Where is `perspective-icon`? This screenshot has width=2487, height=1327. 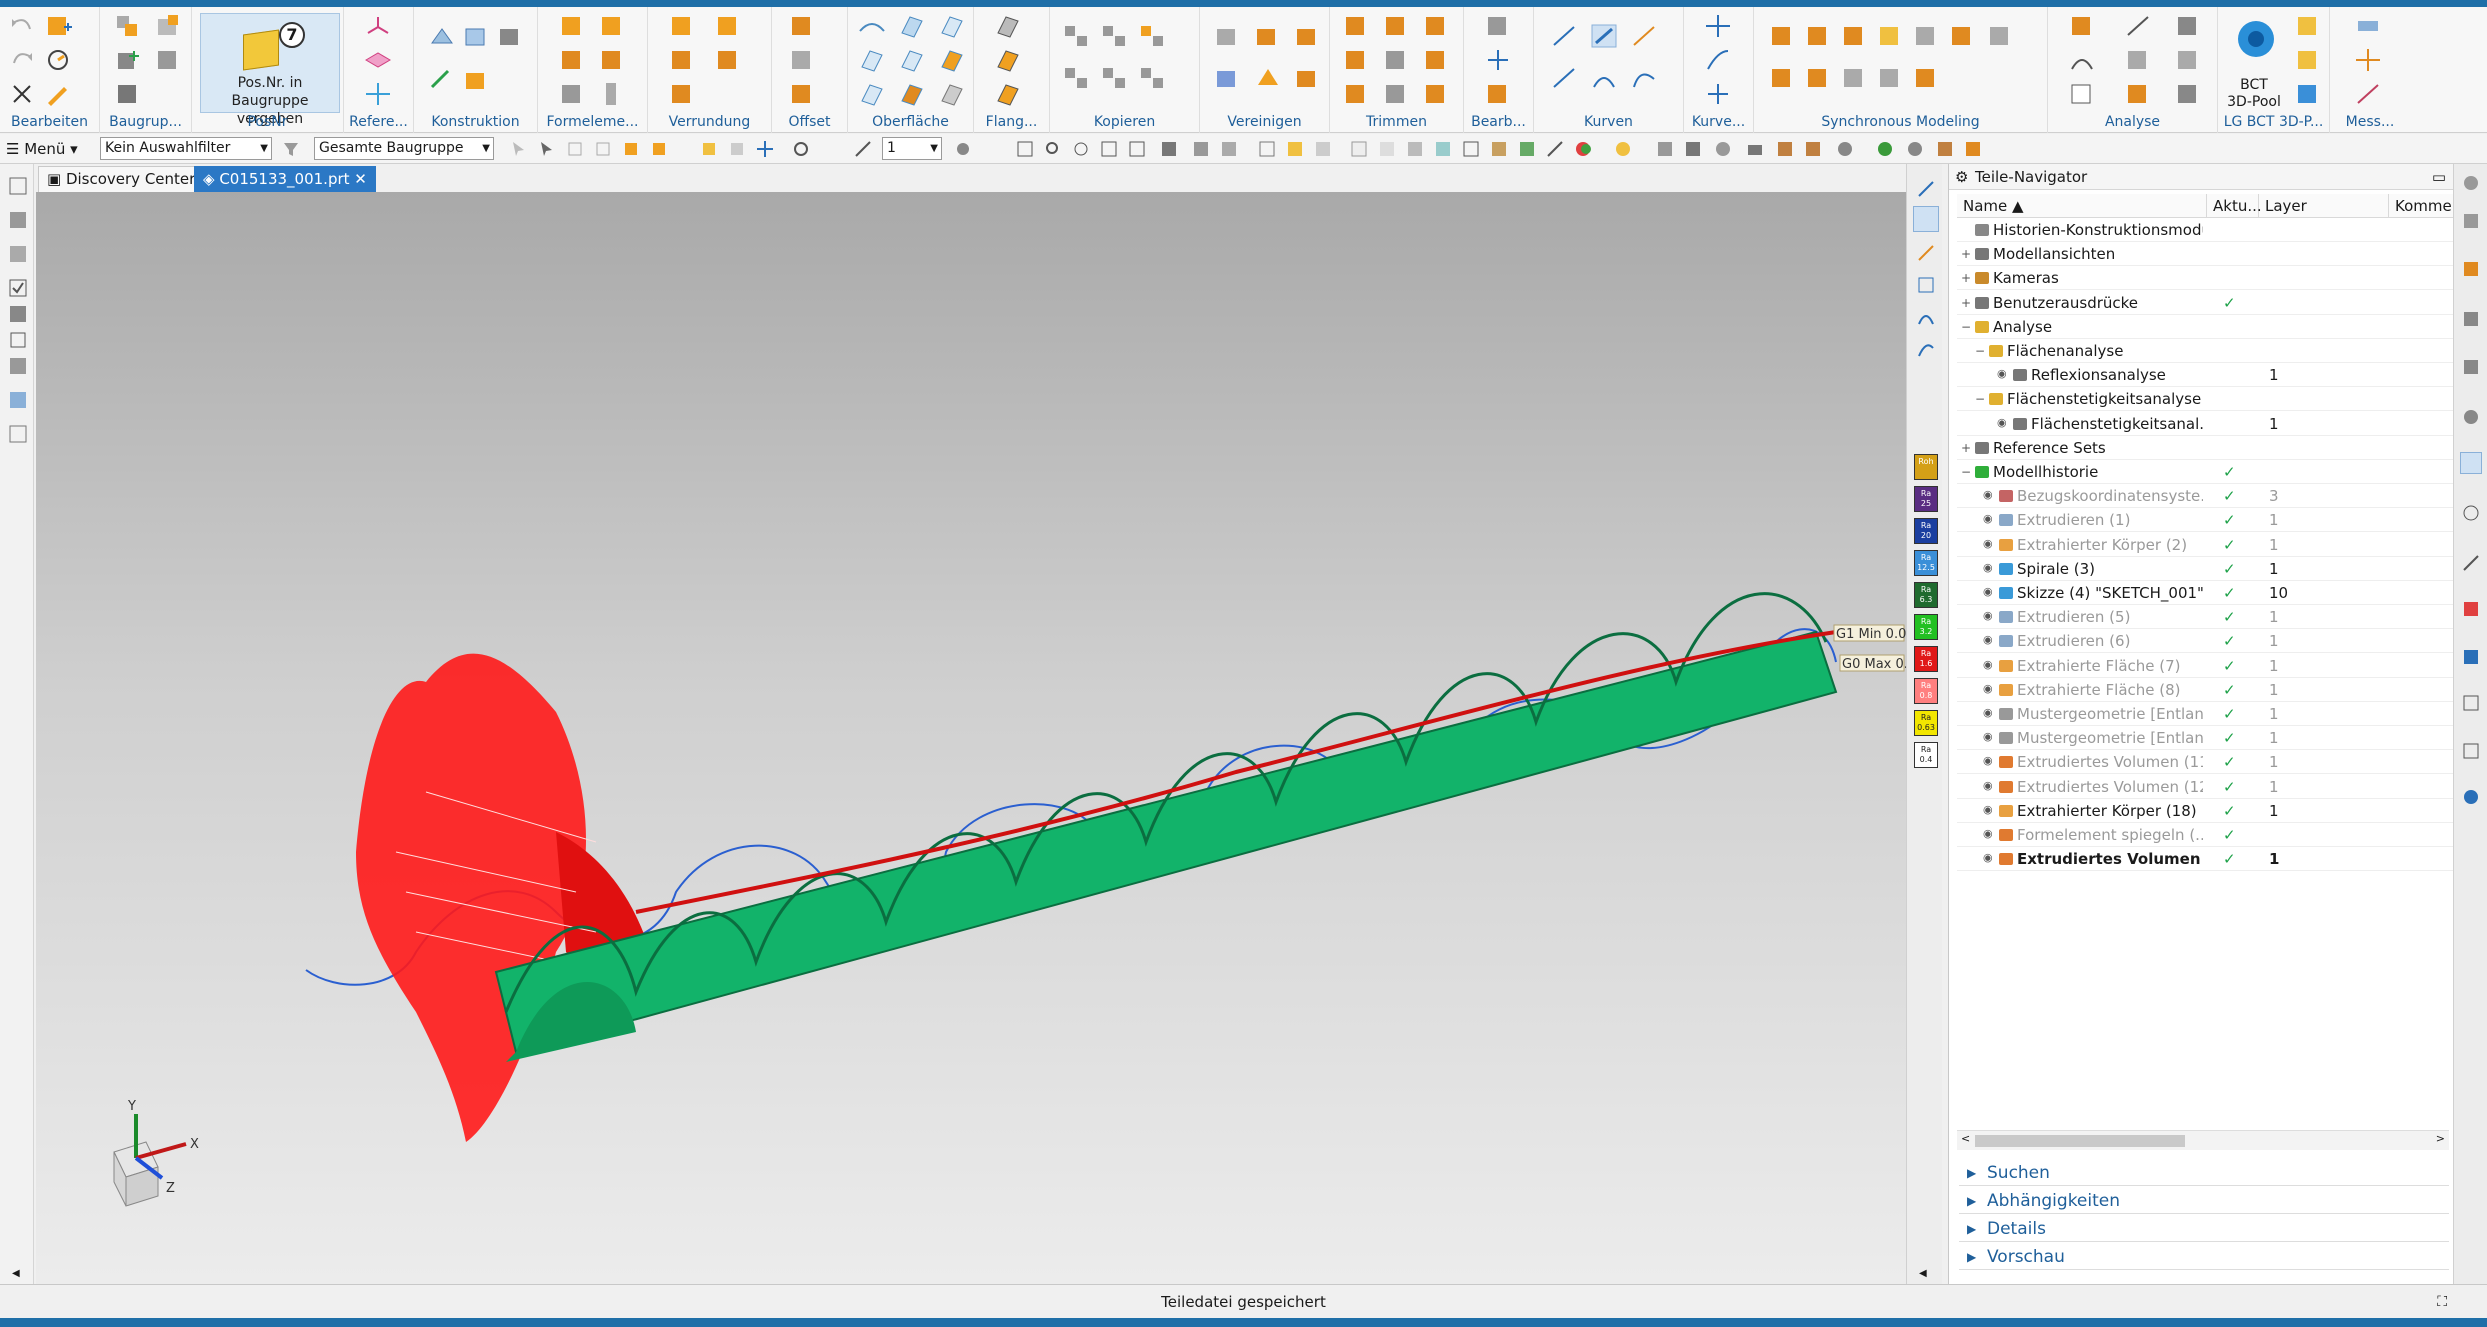 perspective-icon is located at coordinates (1137, 149).